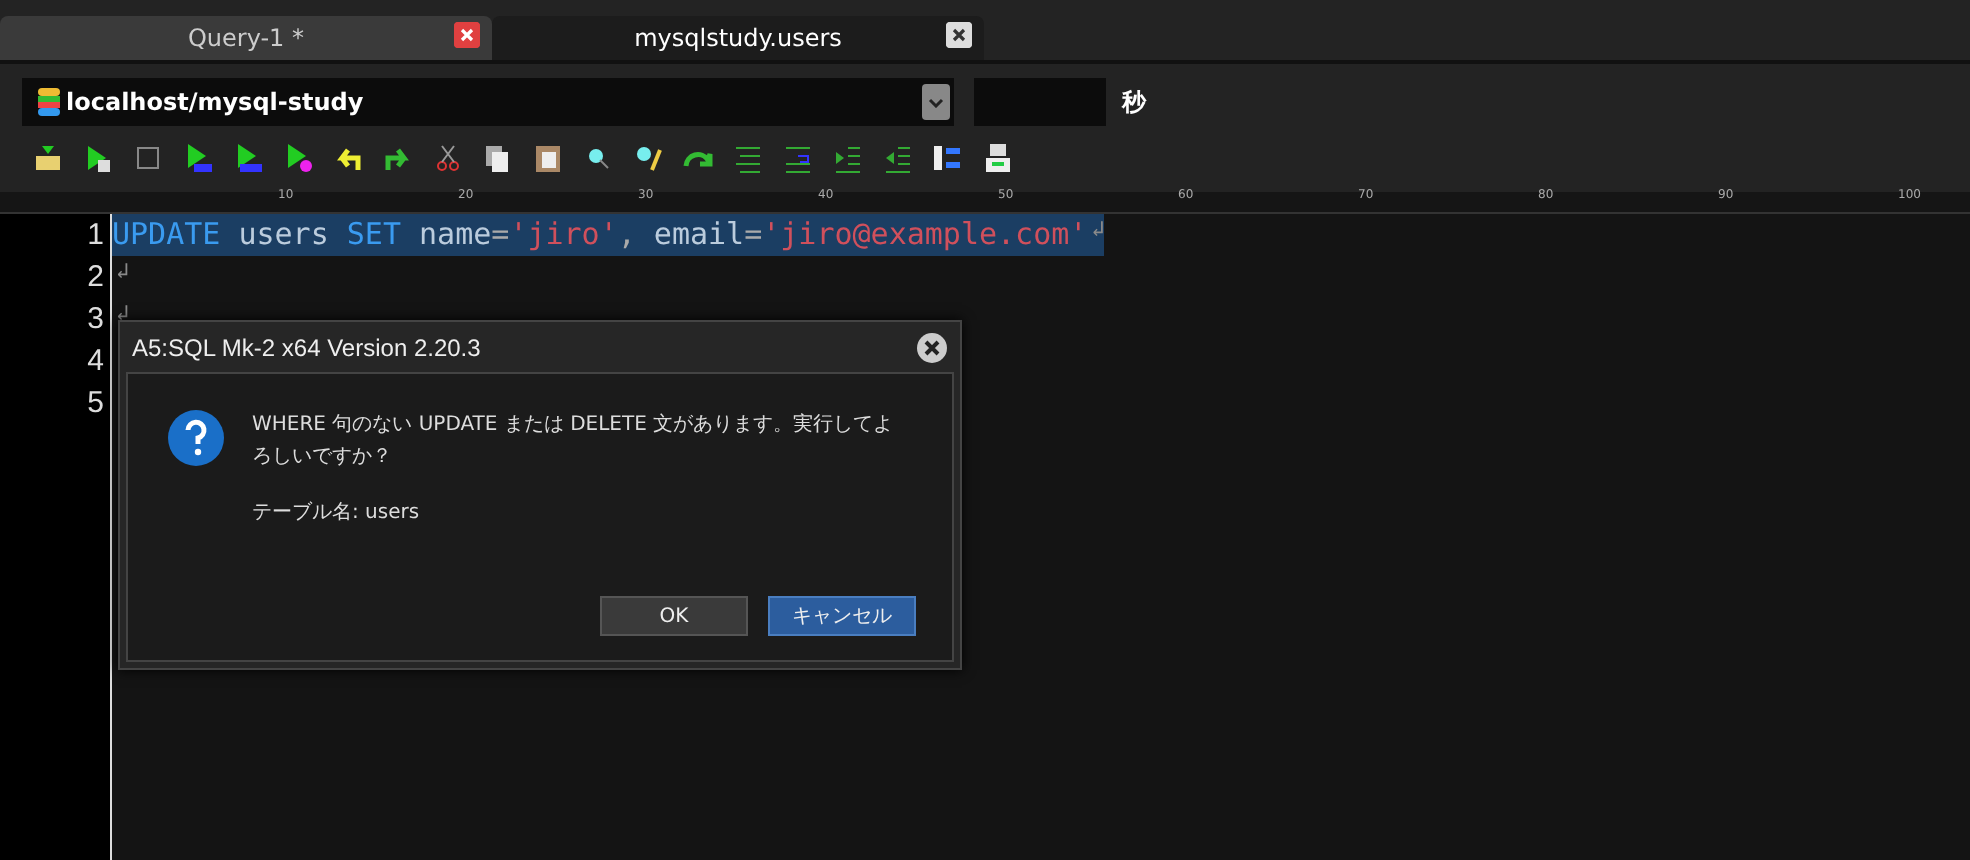  What do you see at coordinates (49, 102) in the screenshot?
I see `database-icon` at bounding box center [49, 102].